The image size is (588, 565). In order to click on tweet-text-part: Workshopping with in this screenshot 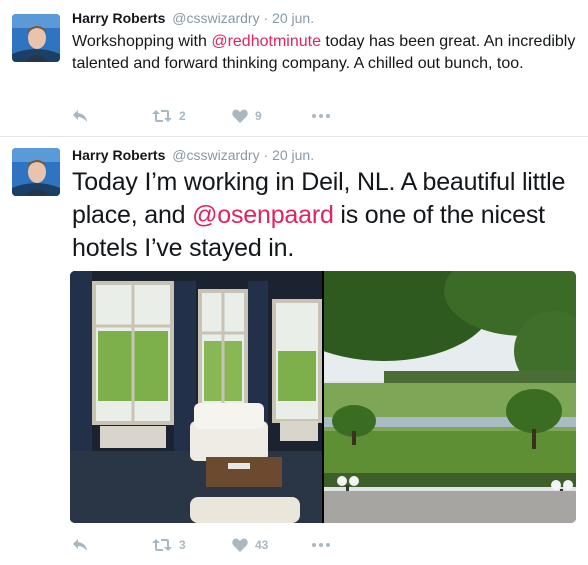, I will do `click(142, 41)`.